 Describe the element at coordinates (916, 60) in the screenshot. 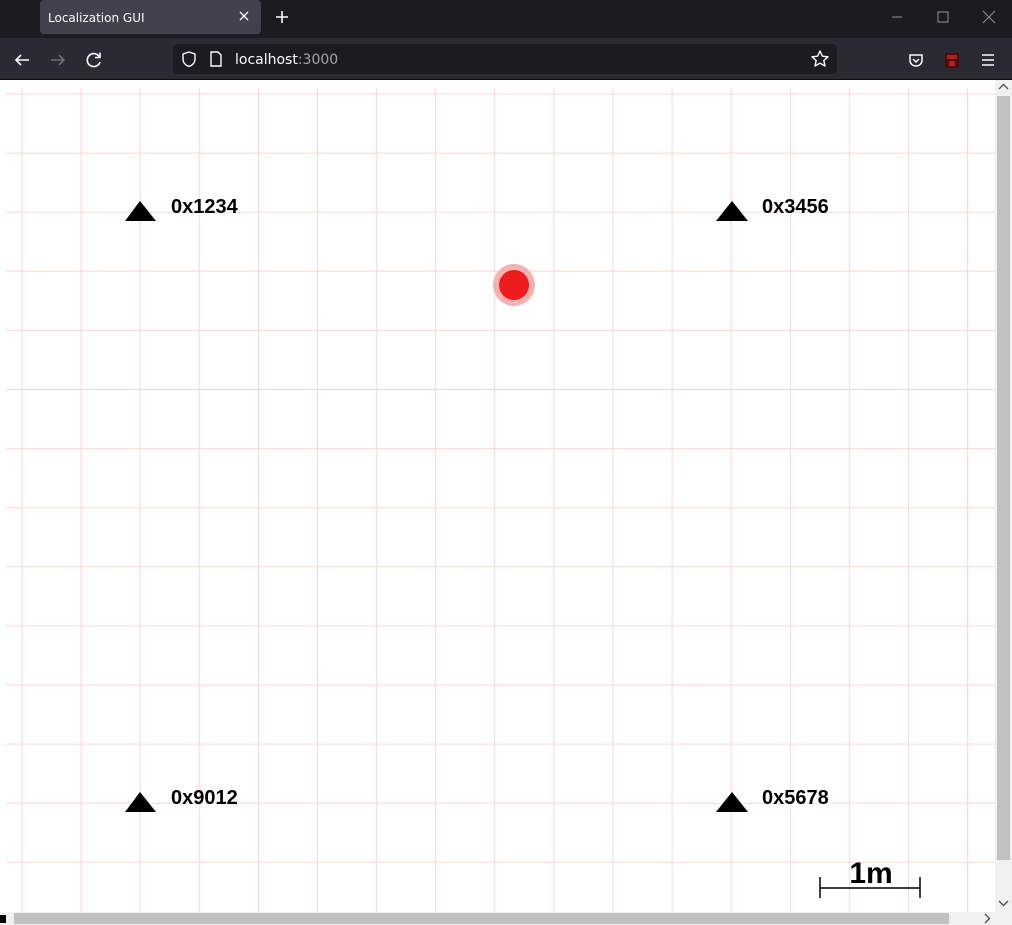

I see `pocket-icon` at that location.